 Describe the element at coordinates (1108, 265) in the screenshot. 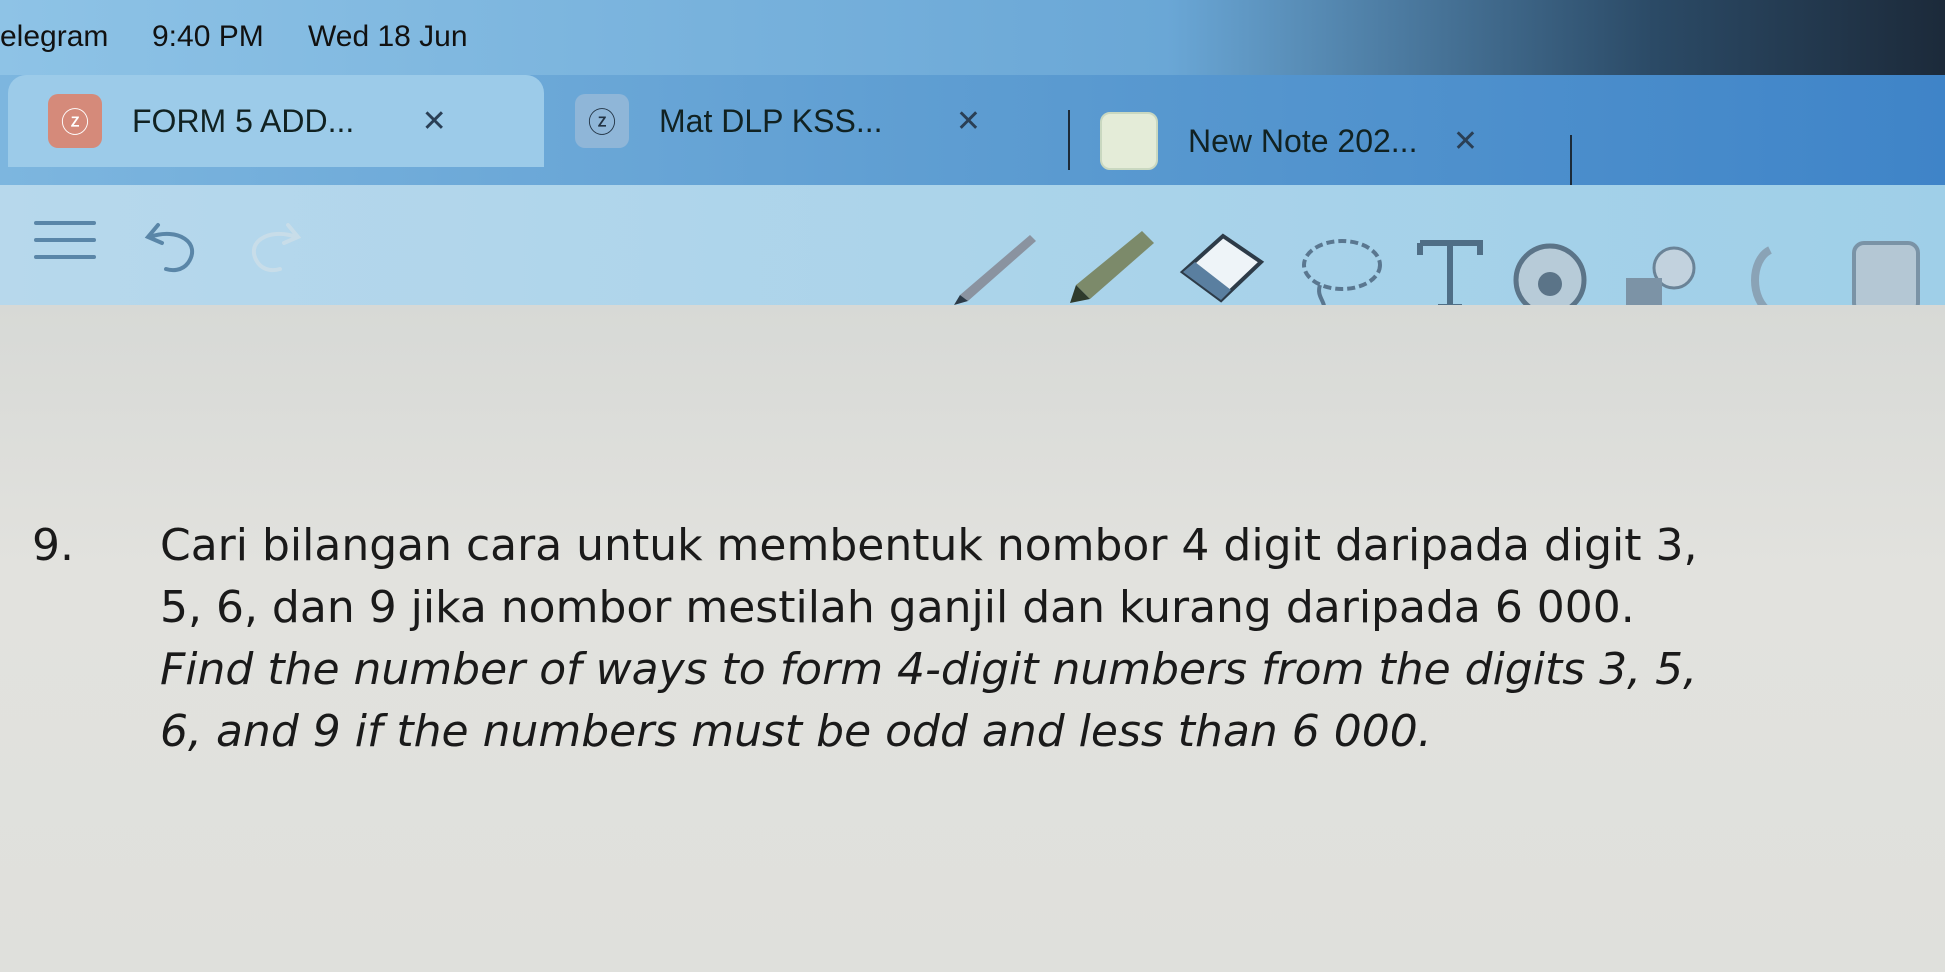

I see `highlighter-icon` at that location.